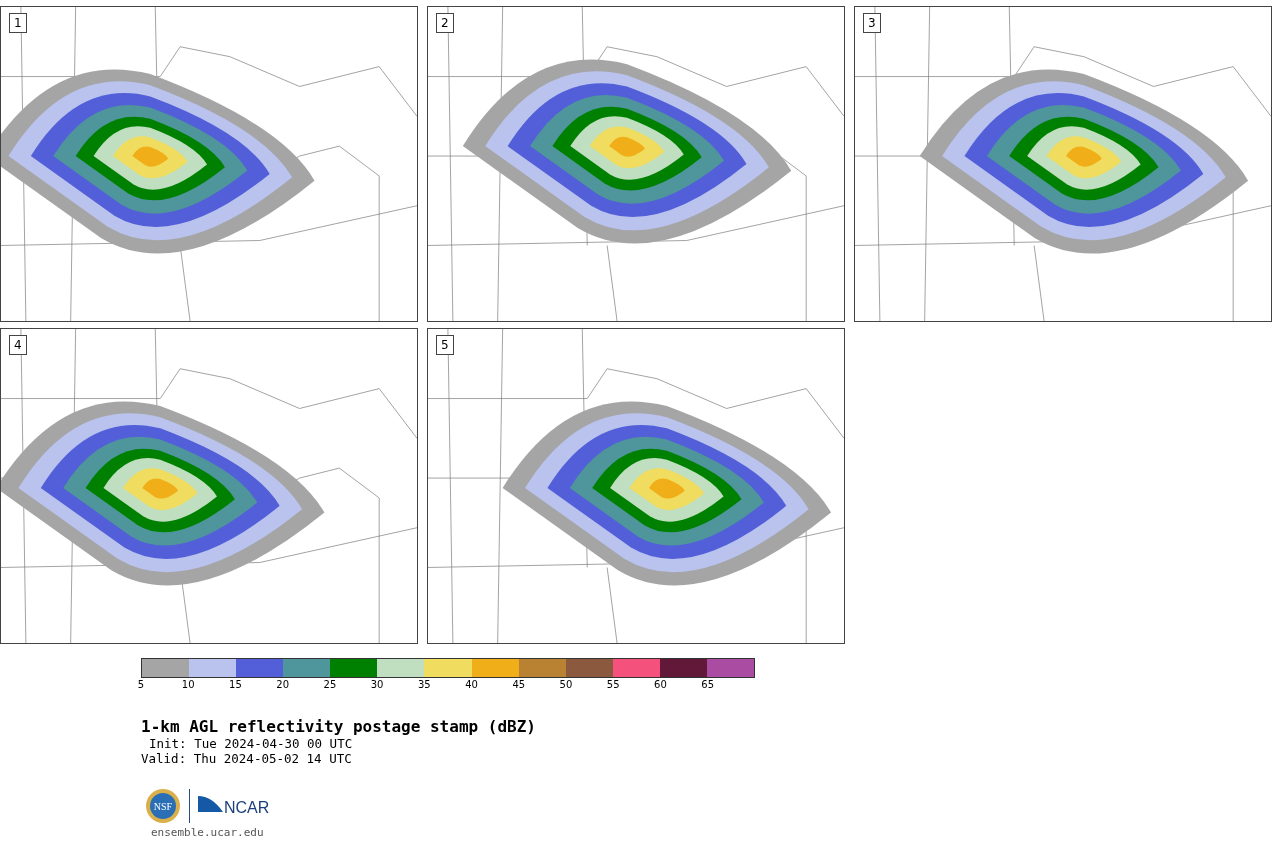 The height and width of the screenshot is (844, 1280). What do you see at coordinates (330, 685) in the screenshot?
I see `tick-label: 25` at bounding box center [330, 685].